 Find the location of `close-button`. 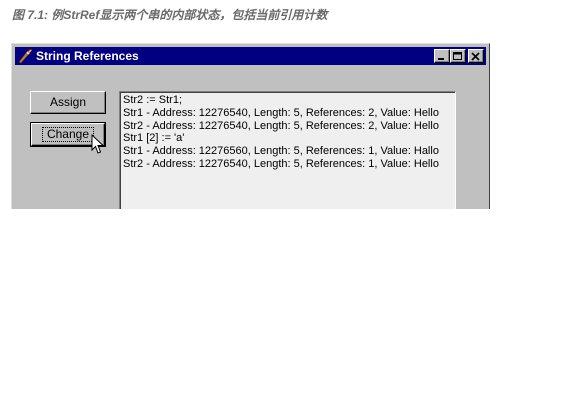

close-button is located at coordinates (476, 56).